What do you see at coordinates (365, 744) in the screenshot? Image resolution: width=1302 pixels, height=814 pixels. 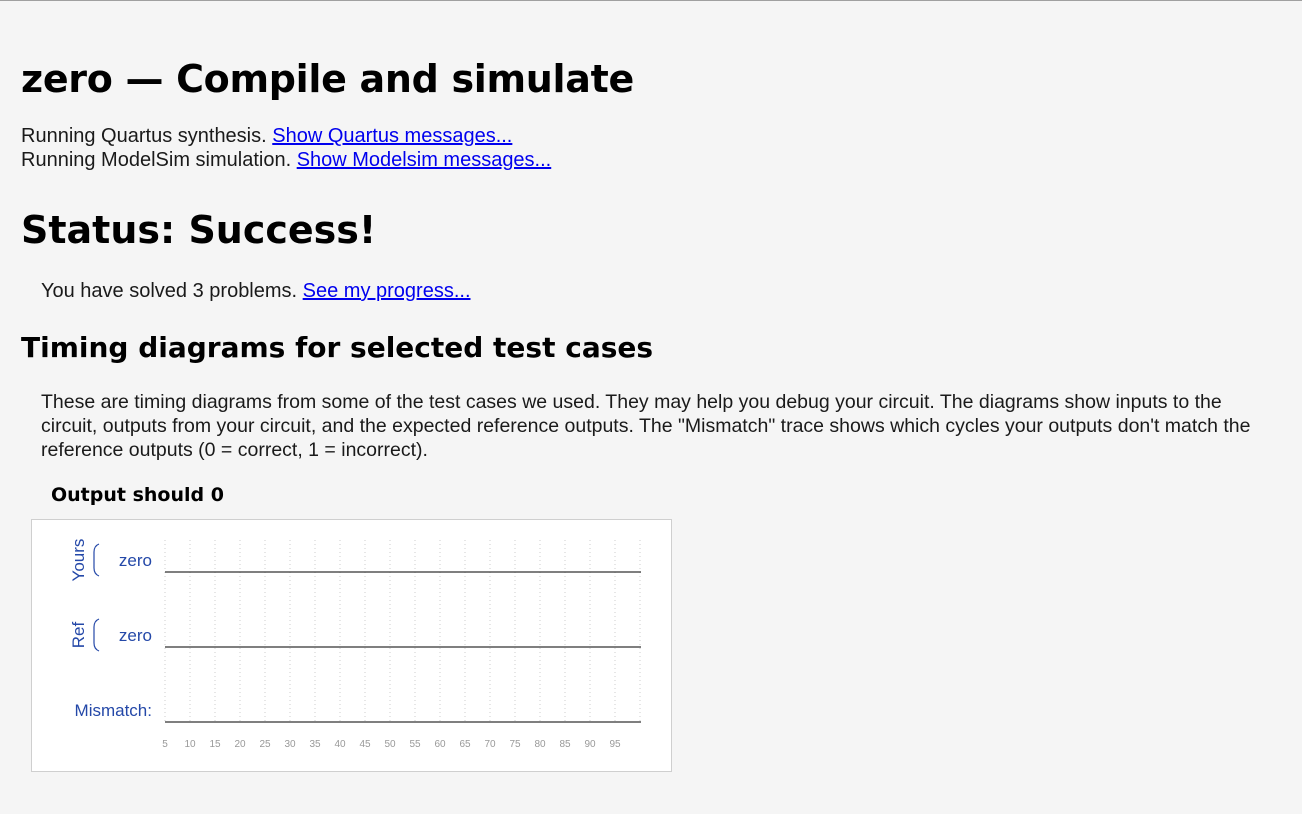 I see `tick-label: 45` at bounding box center [365, 744].